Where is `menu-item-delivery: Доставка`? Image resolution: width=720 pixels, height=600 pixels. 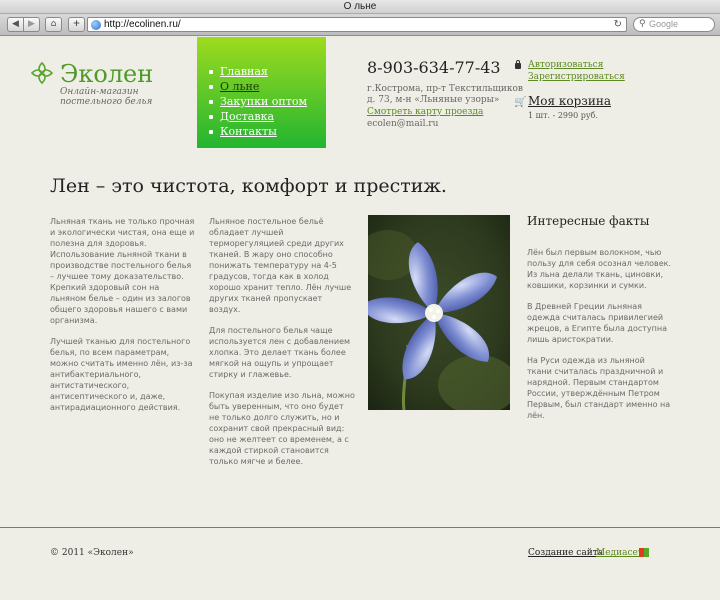
menu-item-delivery: Доставка is located at coordinates (258, 116).